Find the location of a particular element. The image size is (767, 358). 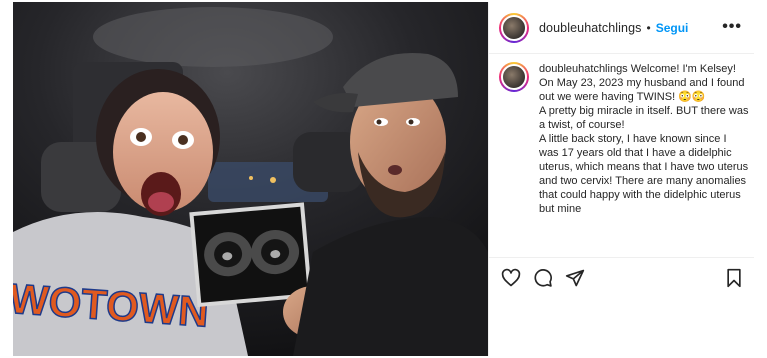

post-username: doubleuhatchlings is located at coordinates (590, 28).